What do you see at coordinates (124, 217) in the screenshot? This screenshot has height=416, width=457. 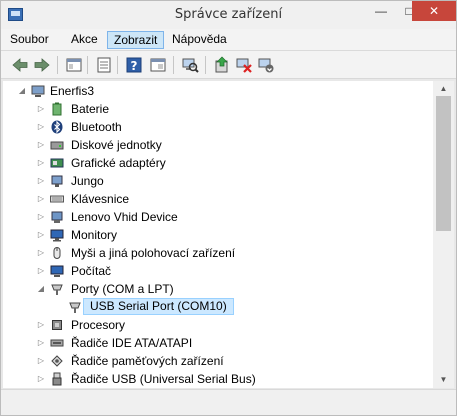 I see `tree-item-label: Lenovo Vhid Device` at bounding box center [124, 217].